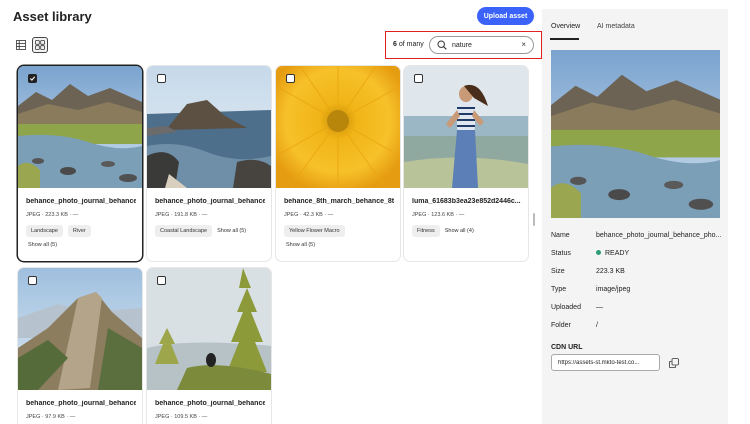 The width and height of the screenshot is (750, 424). I want to click on prop-value-size: 223.3 KB, so click(610, 271).